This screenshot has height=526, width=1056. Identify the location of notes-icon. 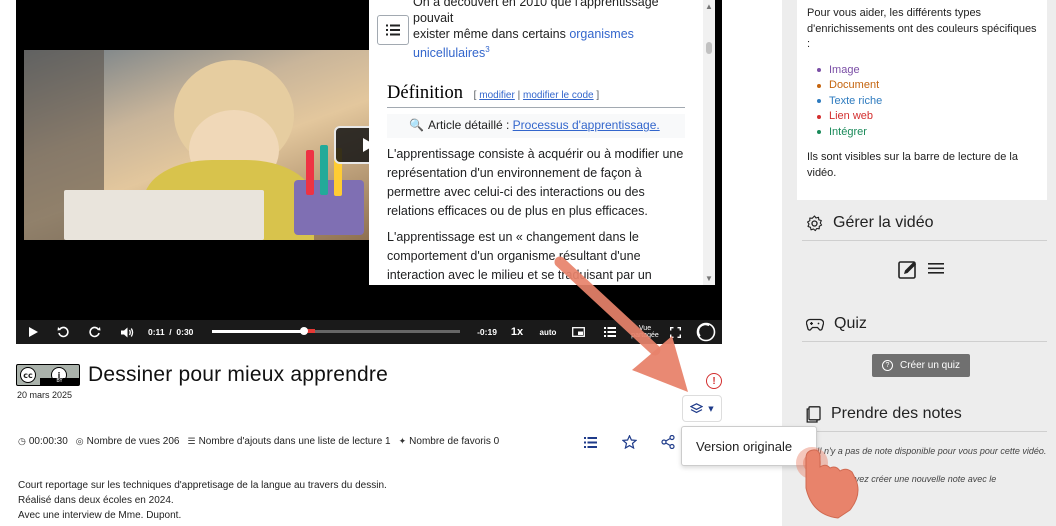
(813, 414).